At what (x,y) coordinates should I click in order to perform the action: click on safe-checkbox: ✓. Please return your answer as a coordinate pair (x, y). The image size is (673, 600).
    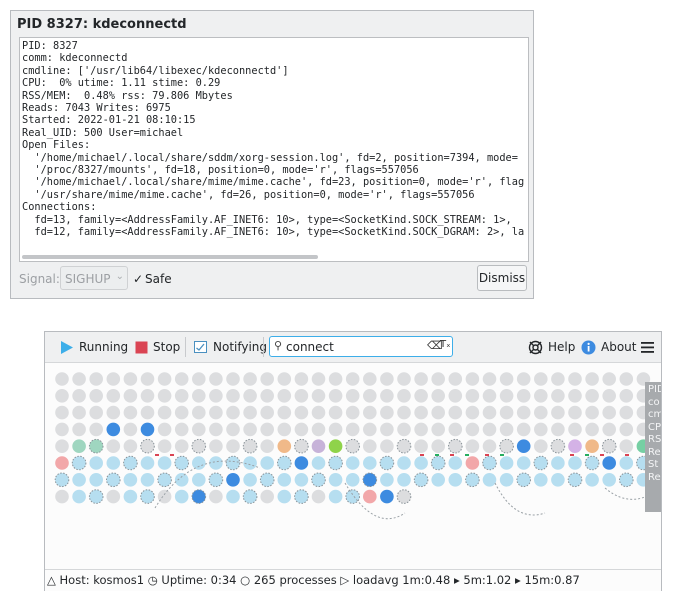
    Looking at the image, I should click on (138, 279).